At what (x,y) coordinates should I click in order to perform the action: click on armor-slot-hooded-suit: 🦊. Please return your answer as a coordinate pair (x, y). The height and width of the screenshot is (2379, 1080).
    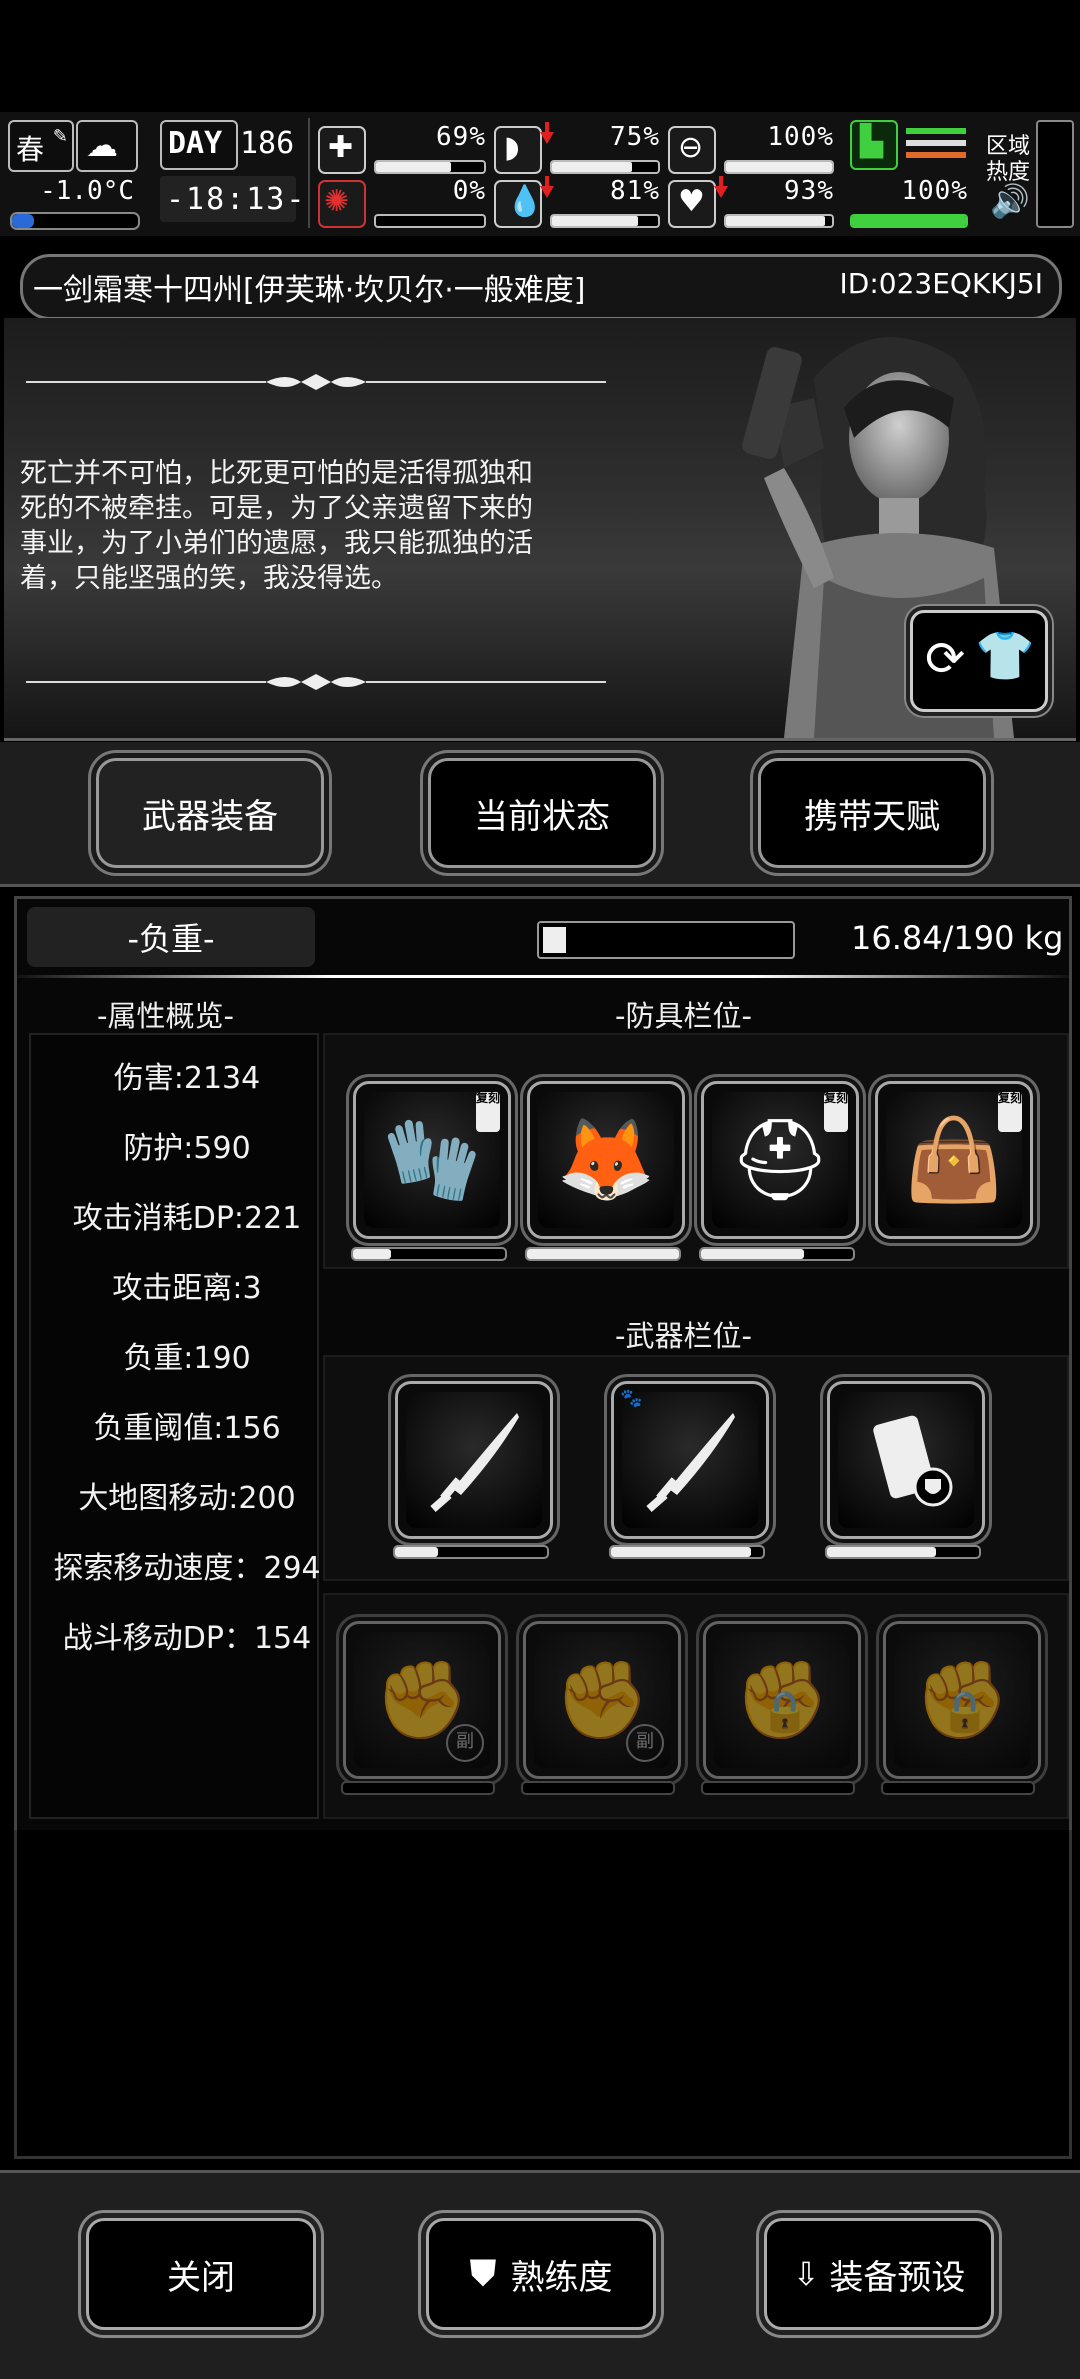
    Looking at the image, I should click on (606, 1160).